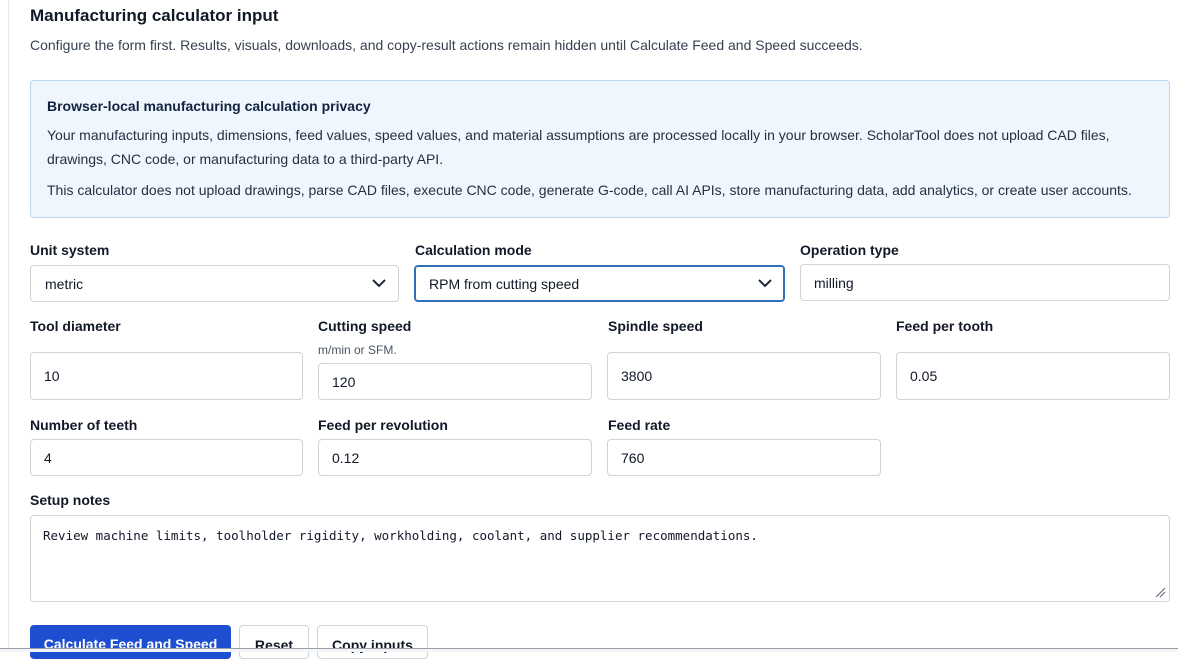 Image resolution: width=1178 pixels, height=659 pixels. Describe the element at coordinates (383, 425) in the screenshot. I see `feed-per-revolution-label: Feed per revolution` at that location.